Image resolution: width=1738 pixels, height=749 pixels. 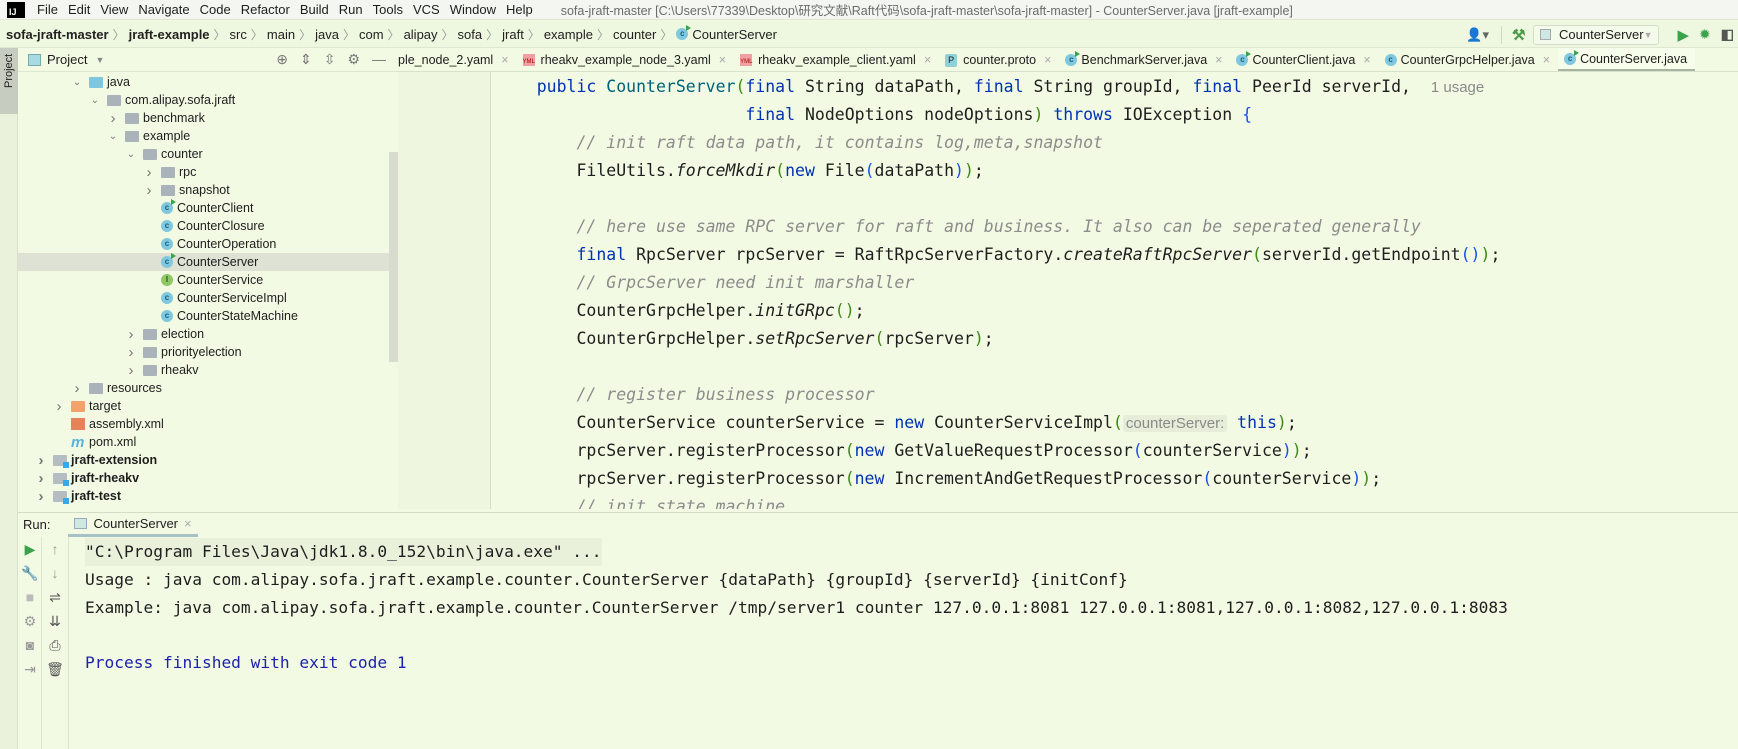 What do you see at coordinates (208, 280) in the screenshot?
I see `tree-item-counterservice: I CounterService` at bounding box center [208, 280].